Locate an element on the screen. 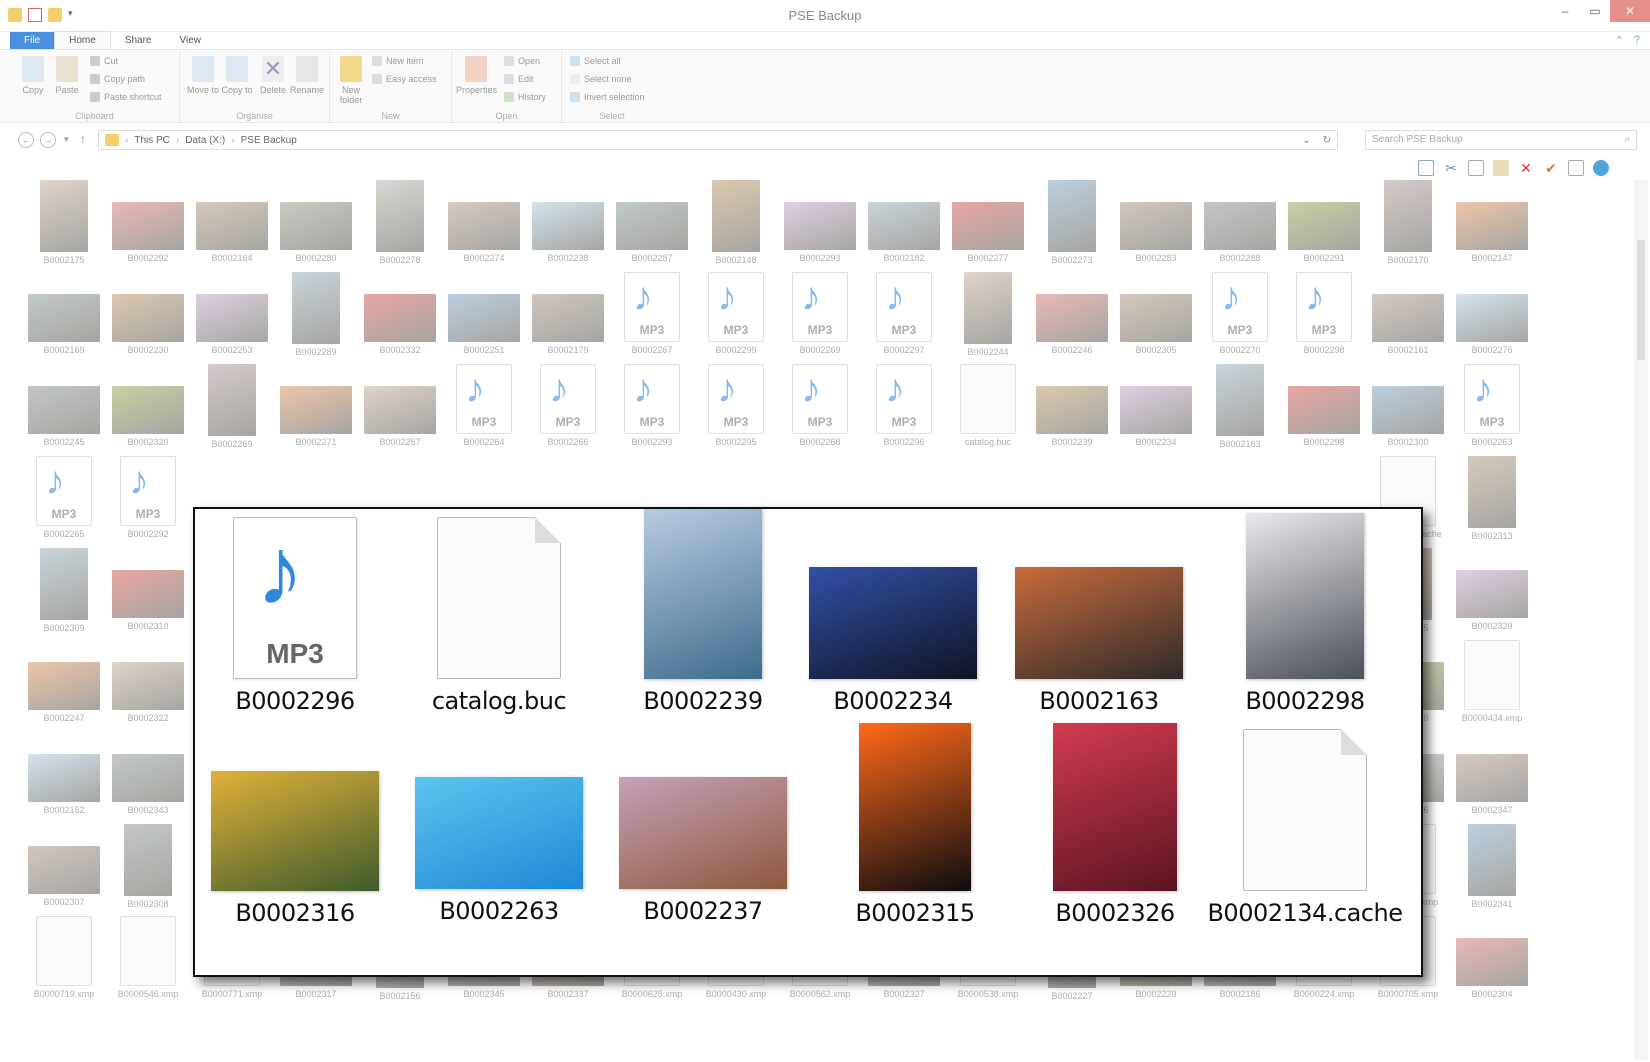 The height and width of the screenshot is (1062, 1650). file-item: B0002179 is located at coordinates (568, 313).